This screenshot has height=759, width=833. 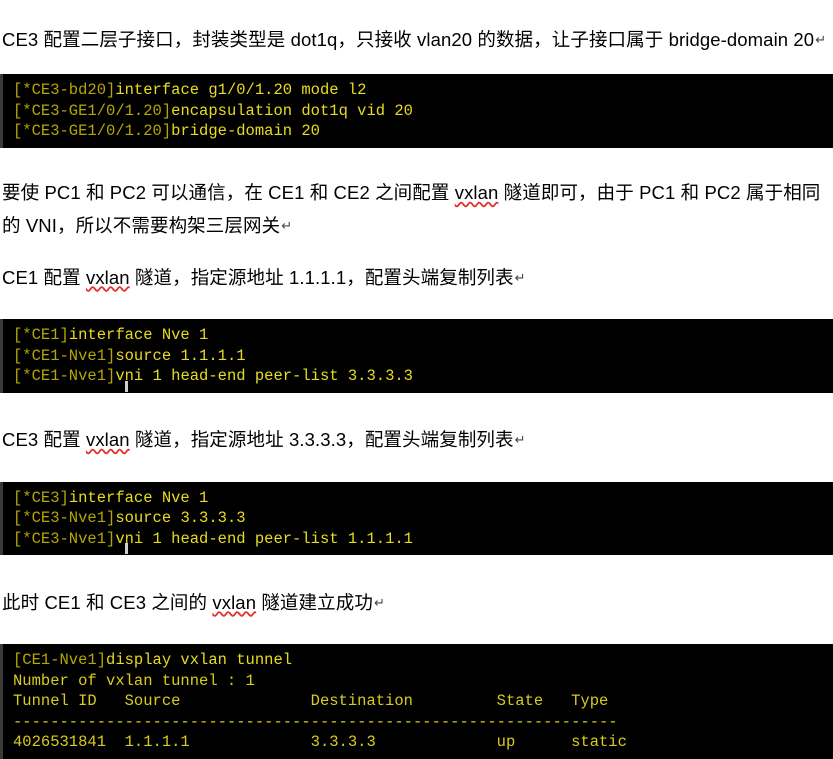 I want to click on terminal-prompt: [*CE1], so click(x=41, y=335).